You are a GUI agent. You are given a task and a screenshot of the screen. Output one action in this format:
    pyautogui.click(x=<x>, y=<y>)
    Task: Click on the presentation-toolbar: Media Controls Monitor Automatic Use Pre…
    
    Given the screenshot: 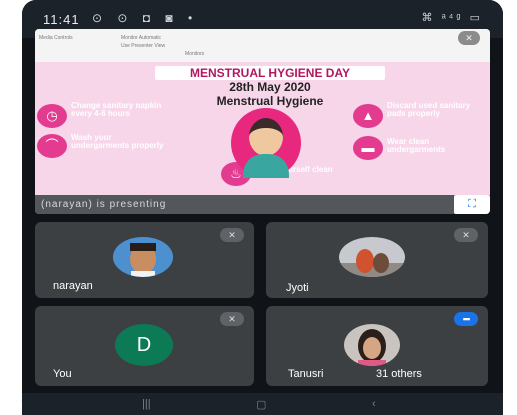 What is the action you would take?
    pyautogui.click(x=262, y=46)
    